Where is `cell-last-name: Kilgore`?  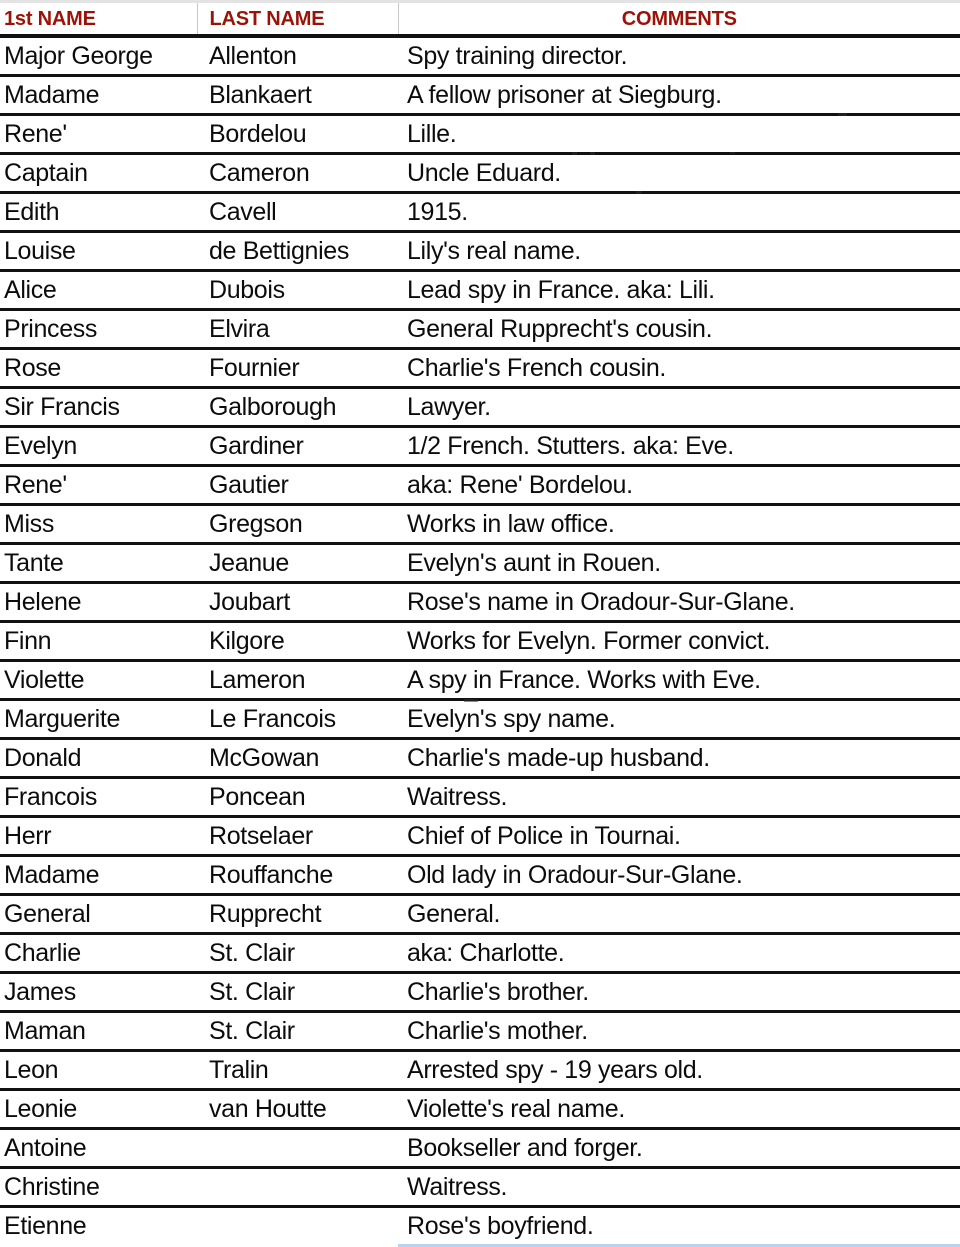 cell-last-name: Kilgore is located at coordinates (297, 641).